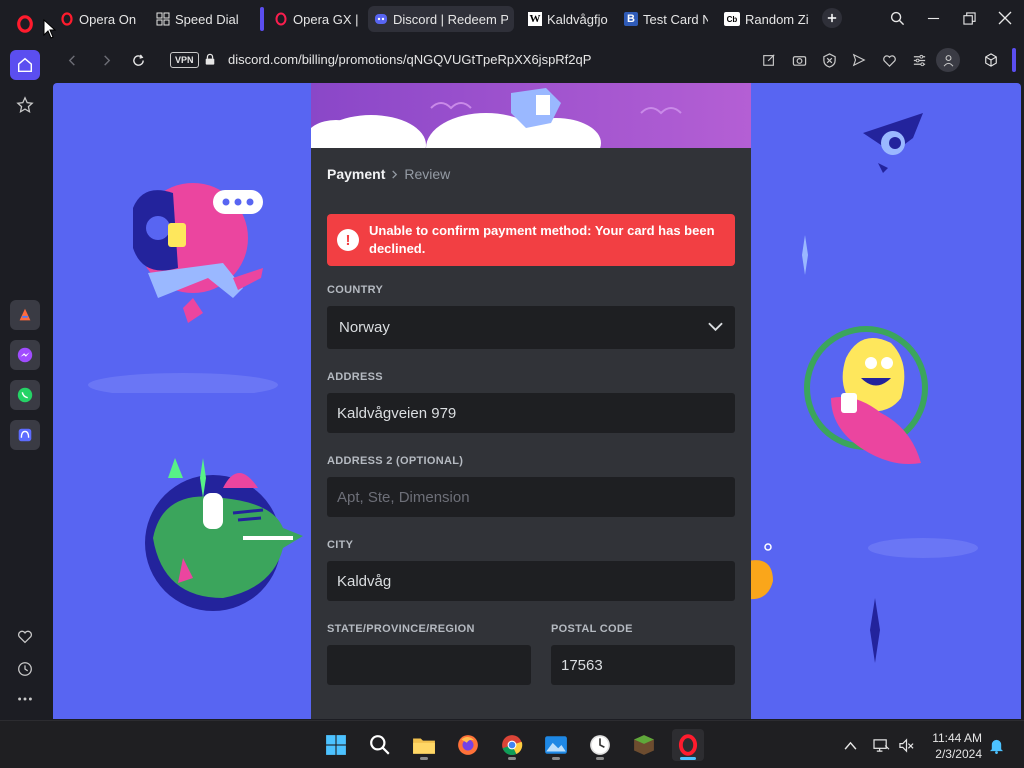 This screenshot has height=768, width=1024. What do you see at coordinates (556, 745) in the screenshot?
I see `photos-icon` at bounding box center [556, 745].